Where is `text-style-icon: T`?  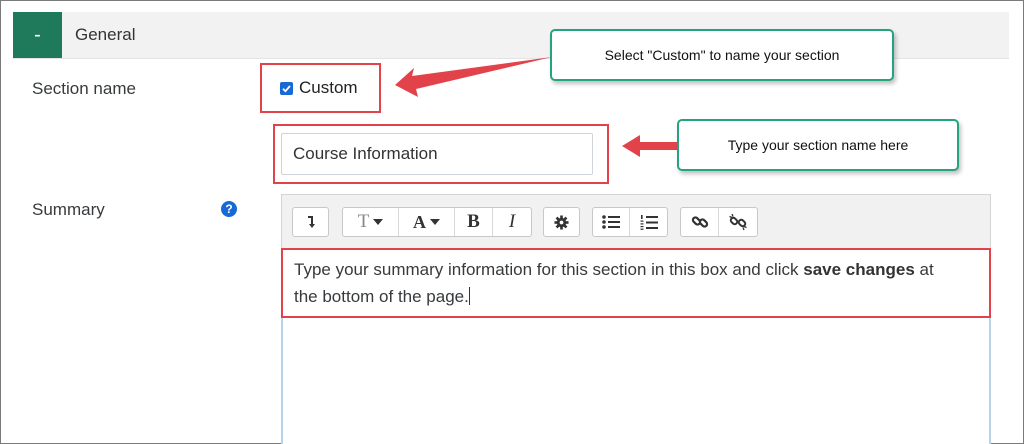
text-style-icon: T is located at coordinates (371, 222).